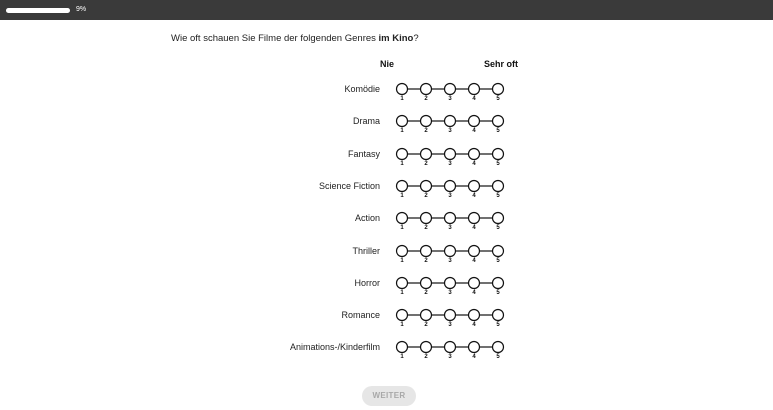 The image size is (773, 410). Describe the element at coordinates (416, 38) in the screenshot. I see `question-suffix: ?` at that location.